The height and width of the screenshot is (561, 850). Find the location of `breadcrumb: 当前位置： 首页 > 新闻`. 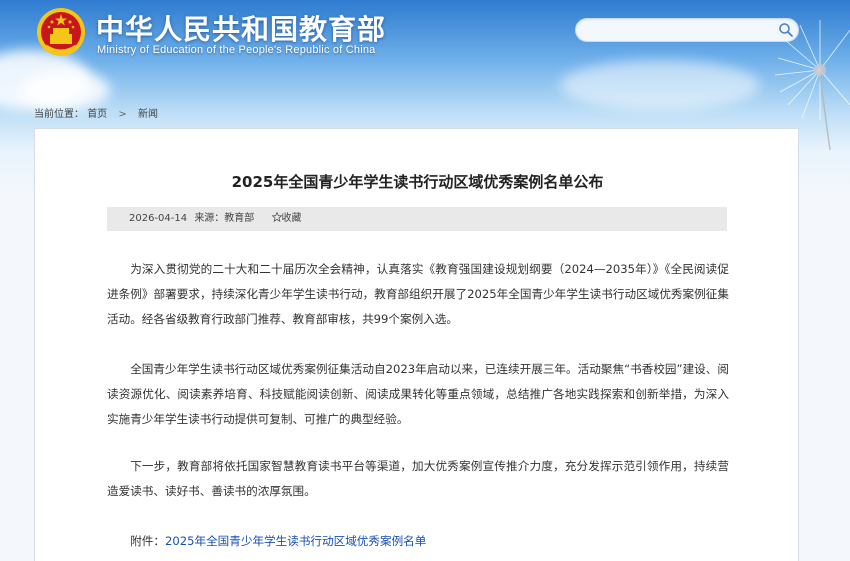

breadcrumb: 当前位置： 首页 > 新闻 is located at coordinates (96, 112).